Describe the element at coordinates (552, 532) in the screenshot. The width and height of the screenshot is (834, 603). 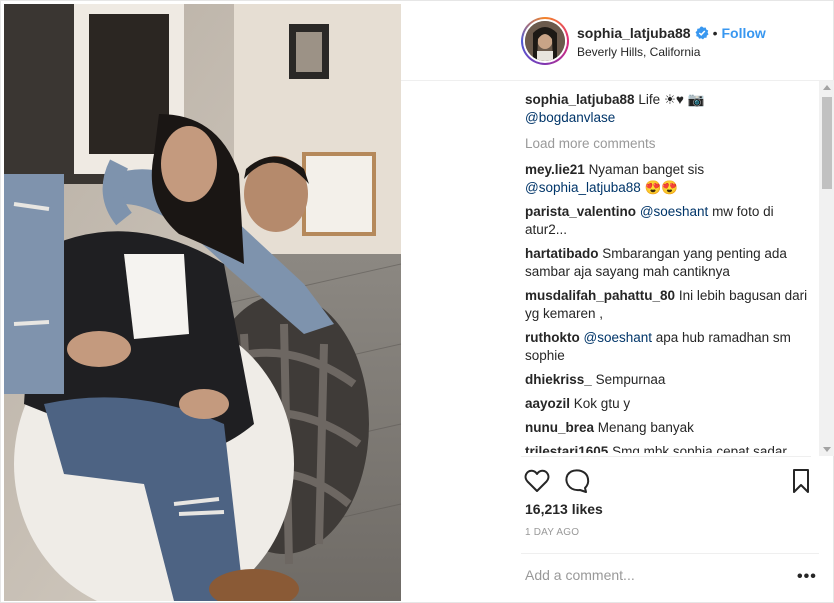
I see `post-timestamp: 1 DAY AGO` at that location.